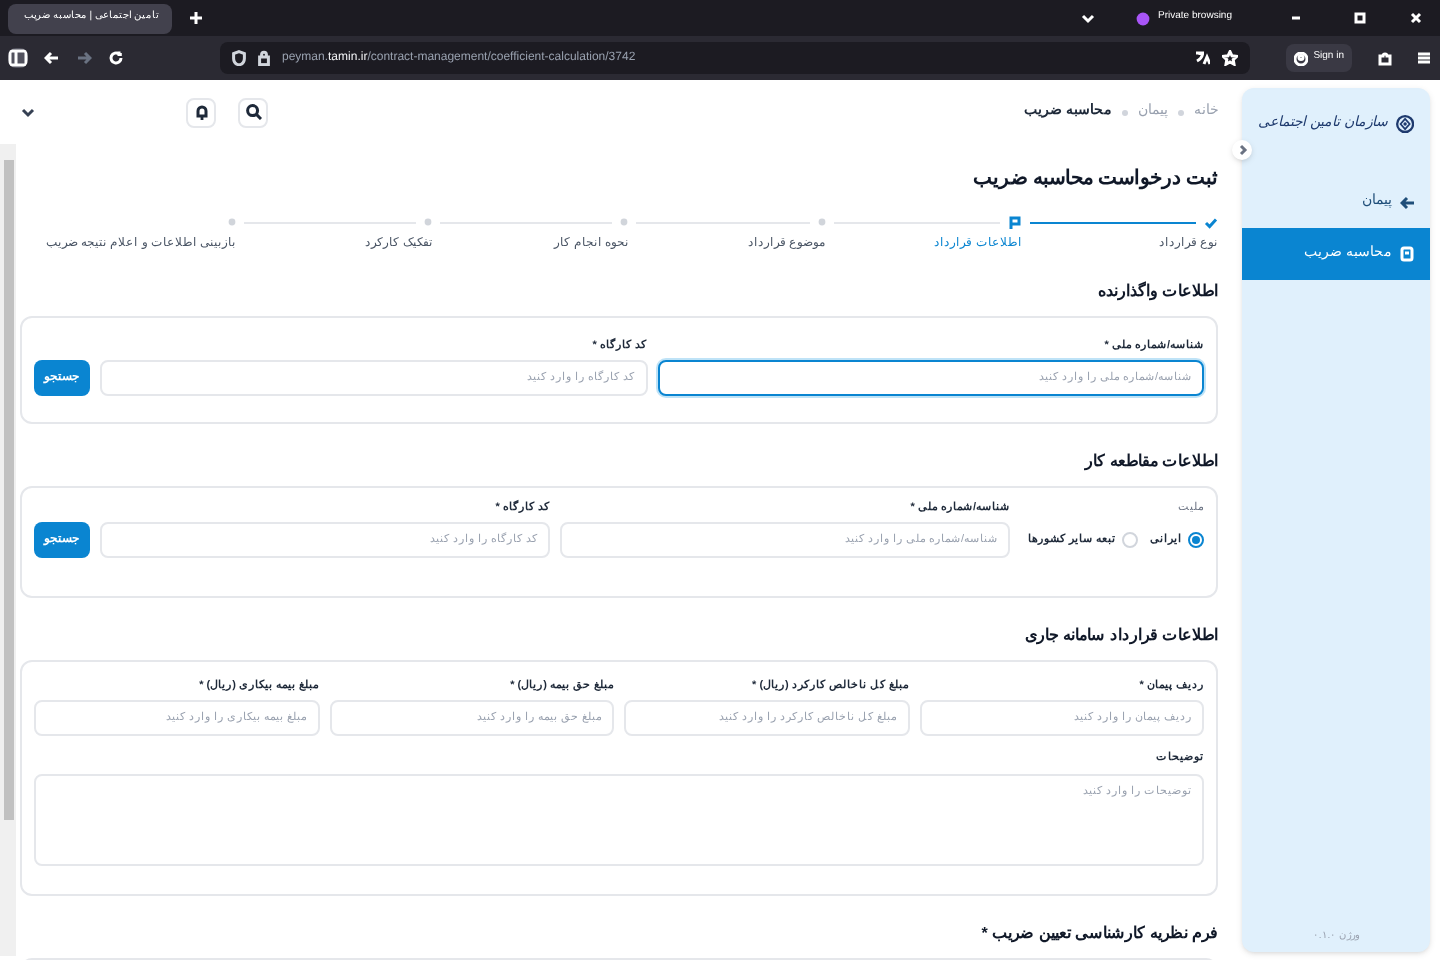 The image size is (1440, 960). I want to click on maximize-icon, so click(1360, 18).